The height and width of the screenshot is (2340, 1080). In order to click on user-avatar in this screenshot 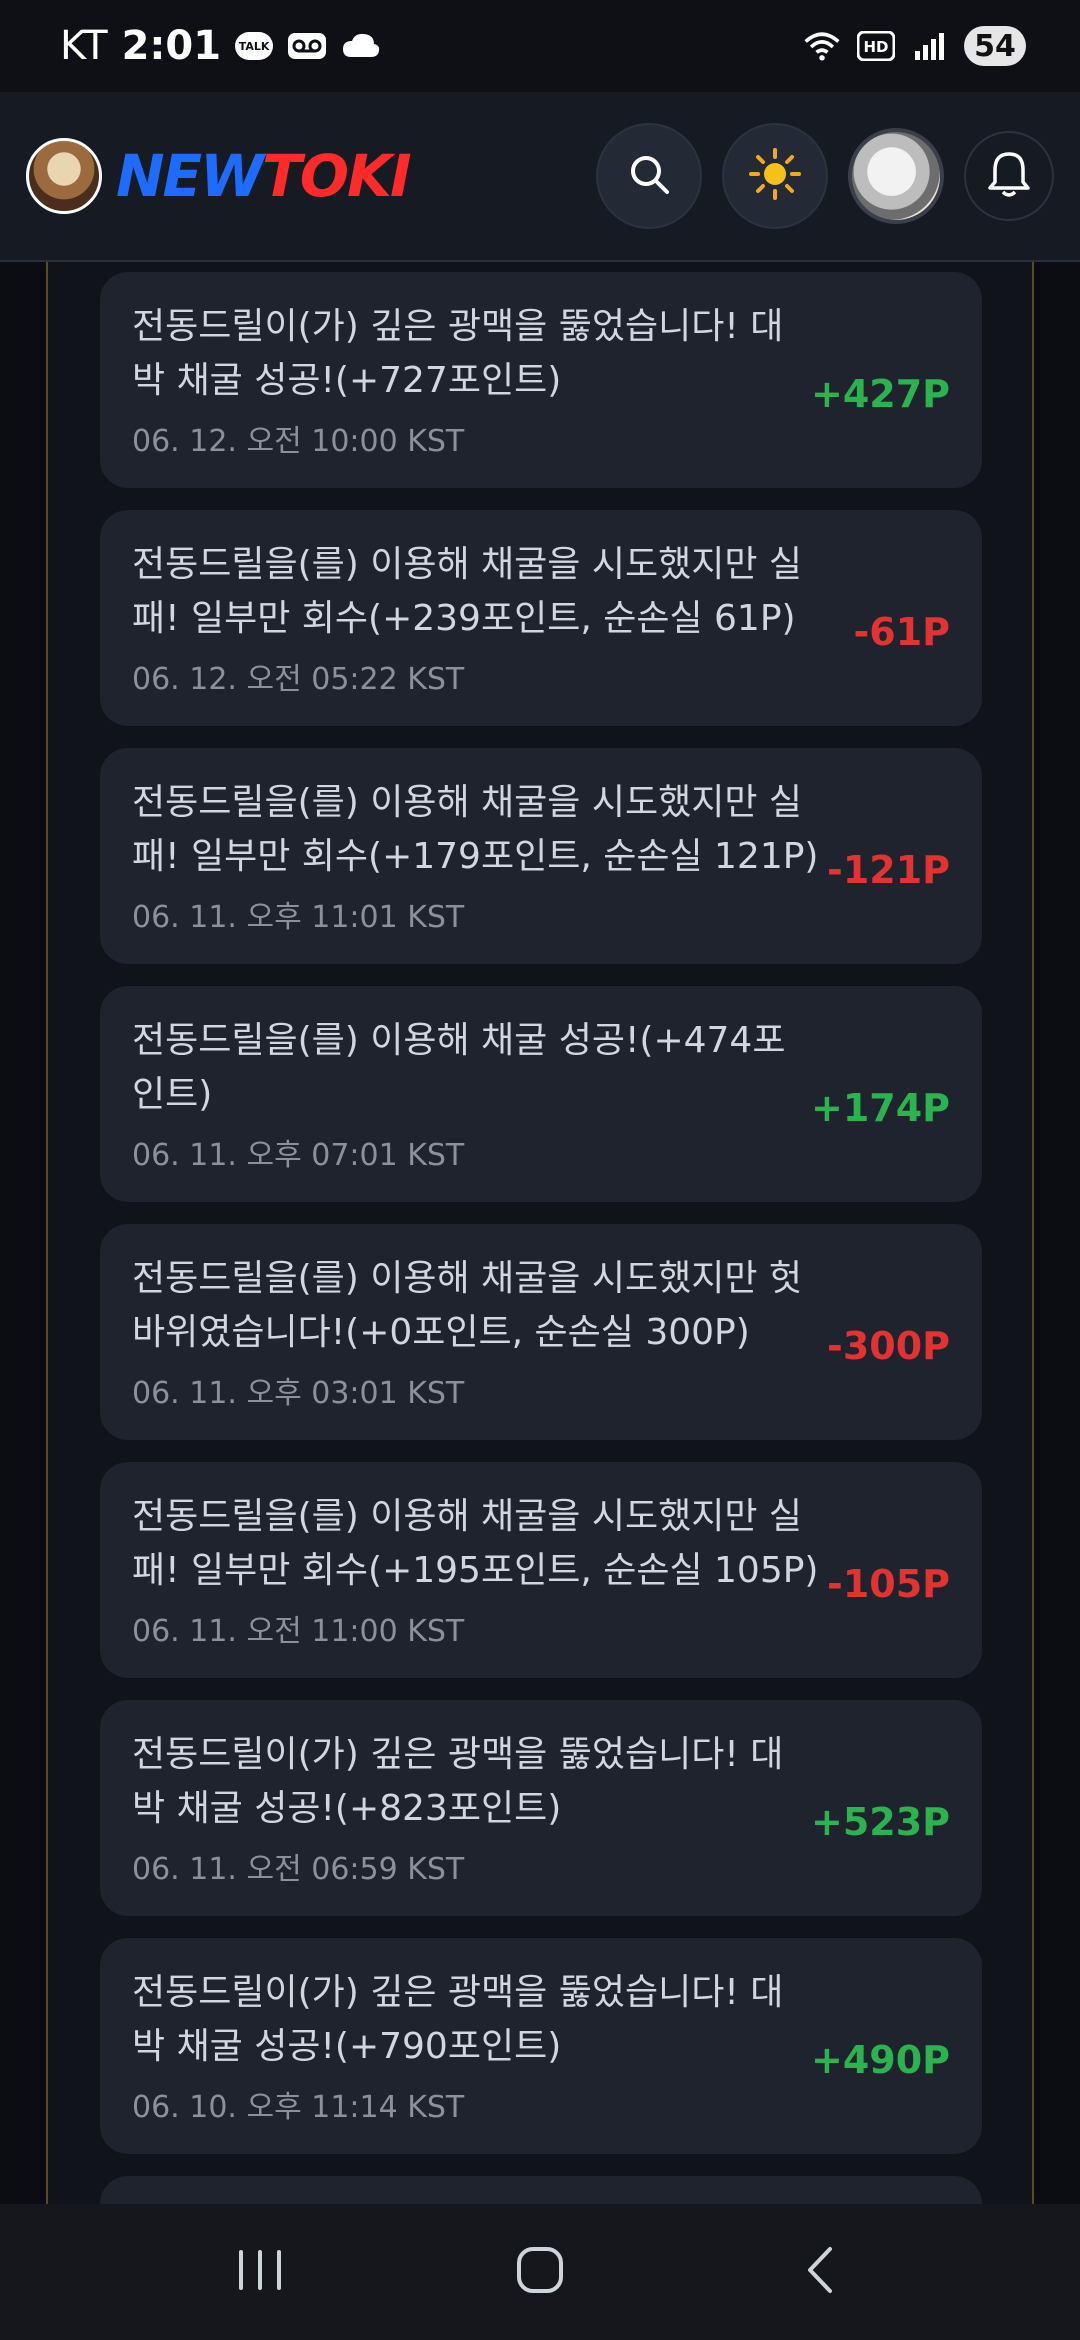, I will do `click(896, 176)`.